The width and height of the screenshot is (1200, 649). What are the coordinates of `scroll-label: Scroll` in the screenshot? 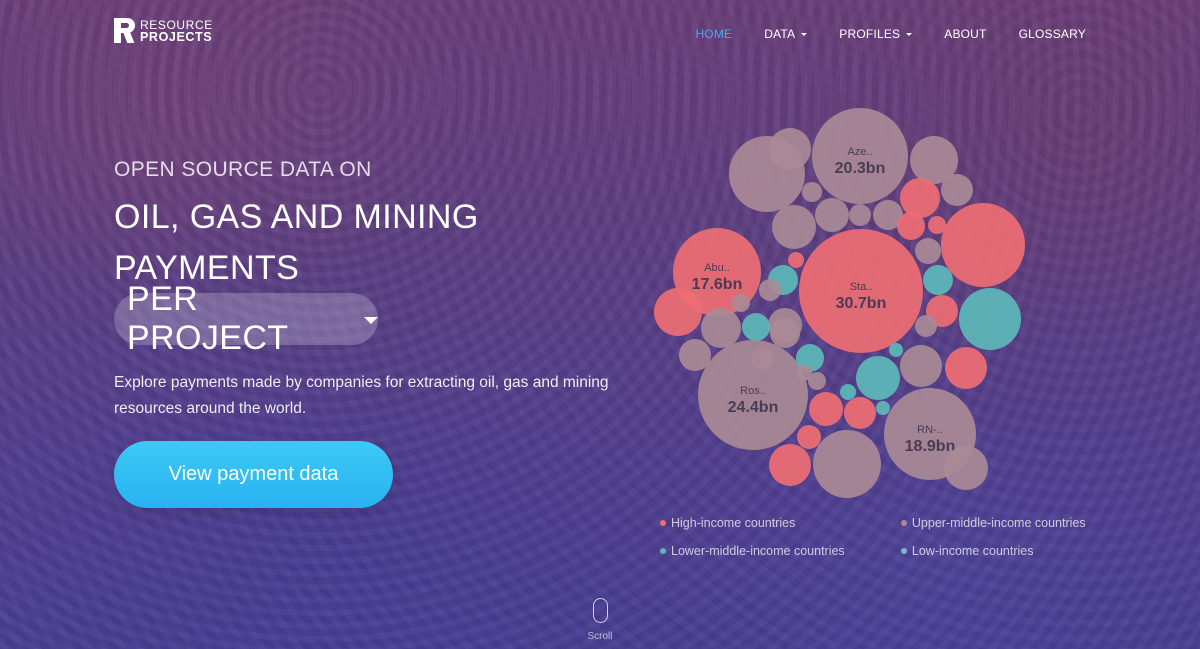 It's located at (600, 636).